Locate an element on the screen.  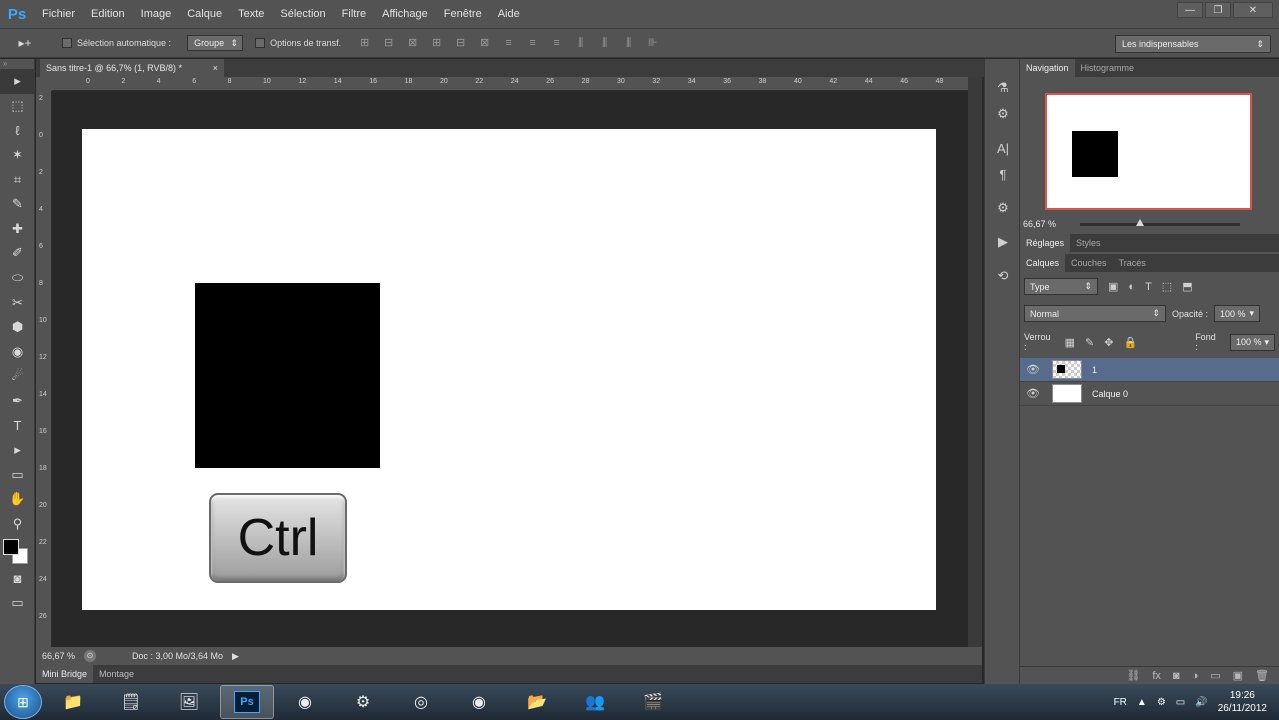
transform-controls-checkbox is located at coordinates (260, 43).